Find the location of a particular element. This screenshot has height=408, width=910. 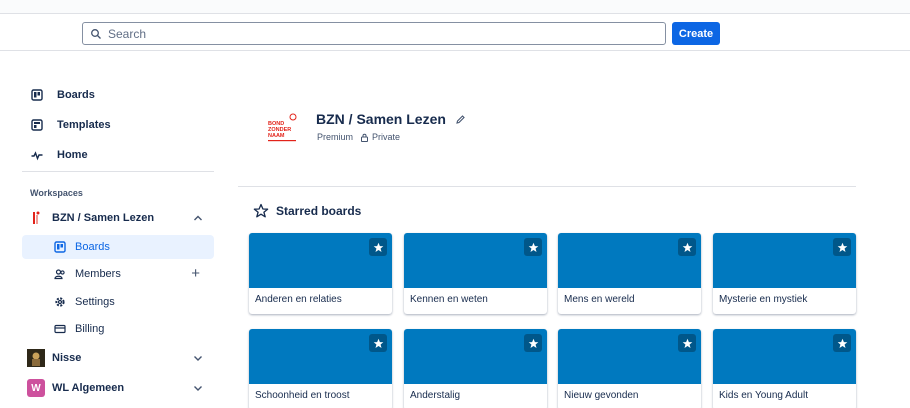

board-card: Kennen en weten is located at coordinates (475, 273).